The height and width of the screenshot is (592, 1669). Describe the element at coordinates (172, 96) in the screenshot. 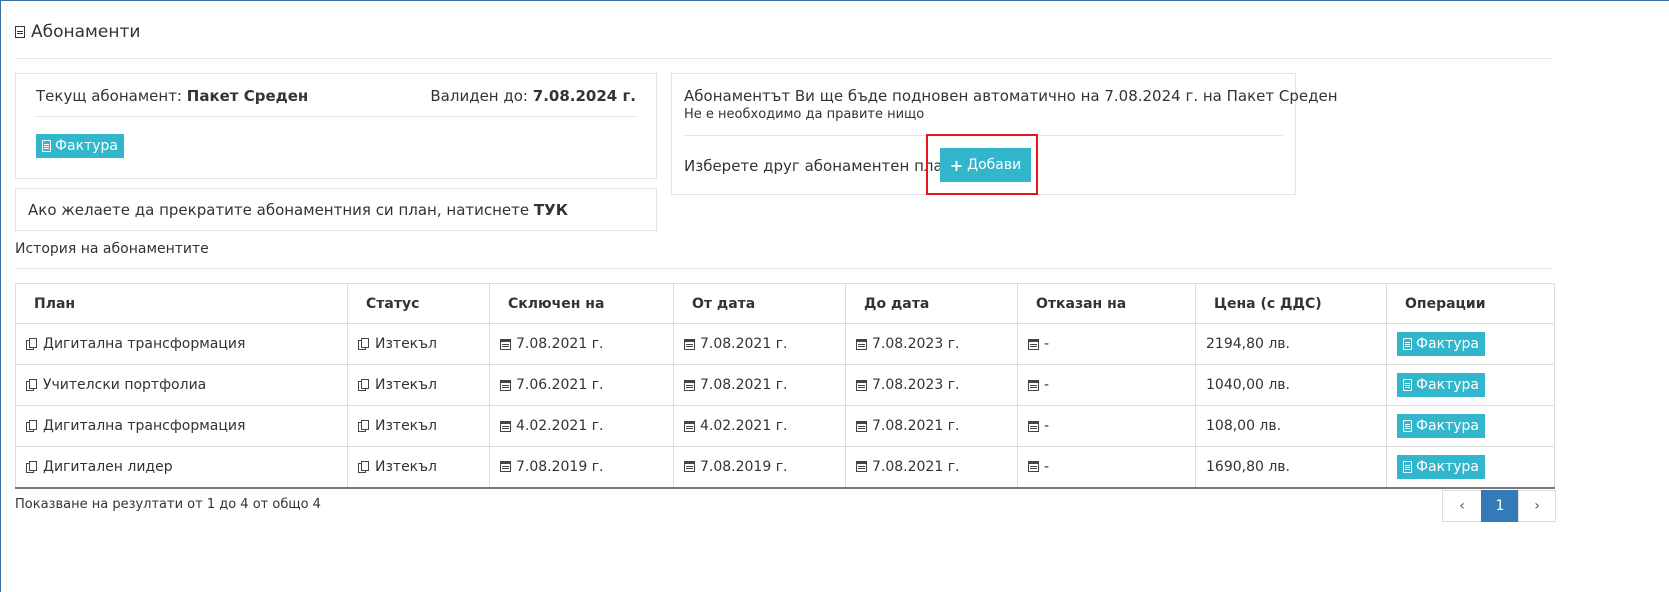

I see `current-plan: Текущ абонамент: Пакет Среден` at that location.